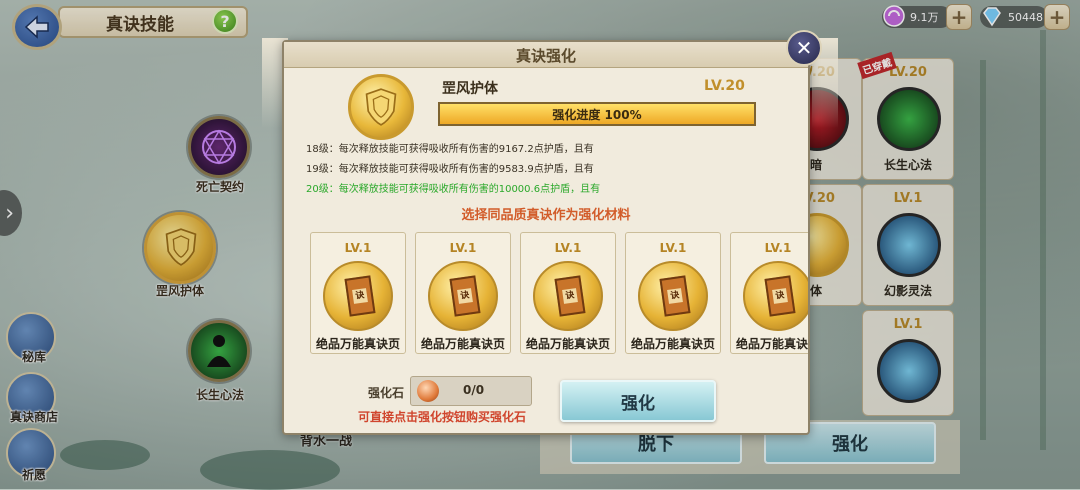  What do you see at coordinates (724, 86) in the screenshot?
I see `skill-level: LV.20` at bounding box center [724, 86].